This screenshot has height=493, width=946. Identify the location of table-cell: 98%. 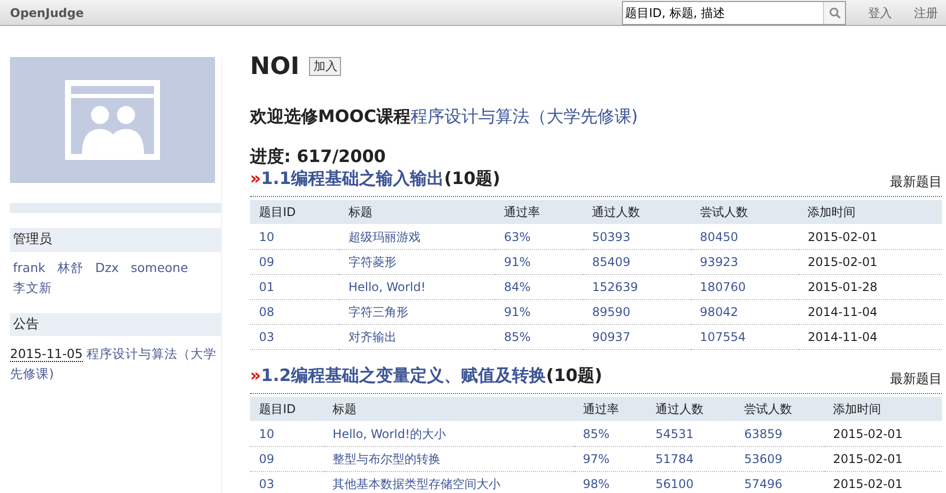
(610, 482).